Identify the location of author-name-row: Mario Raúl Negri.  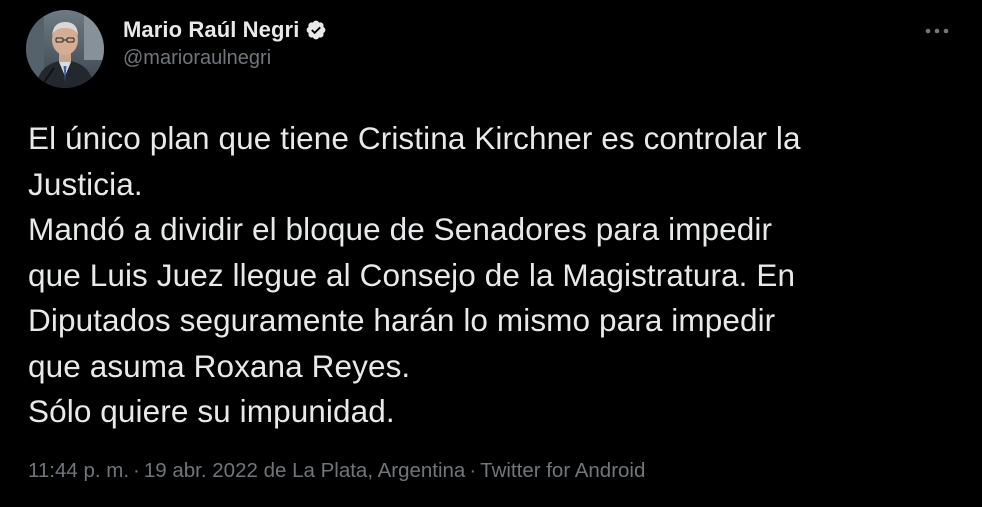
(225, 30).